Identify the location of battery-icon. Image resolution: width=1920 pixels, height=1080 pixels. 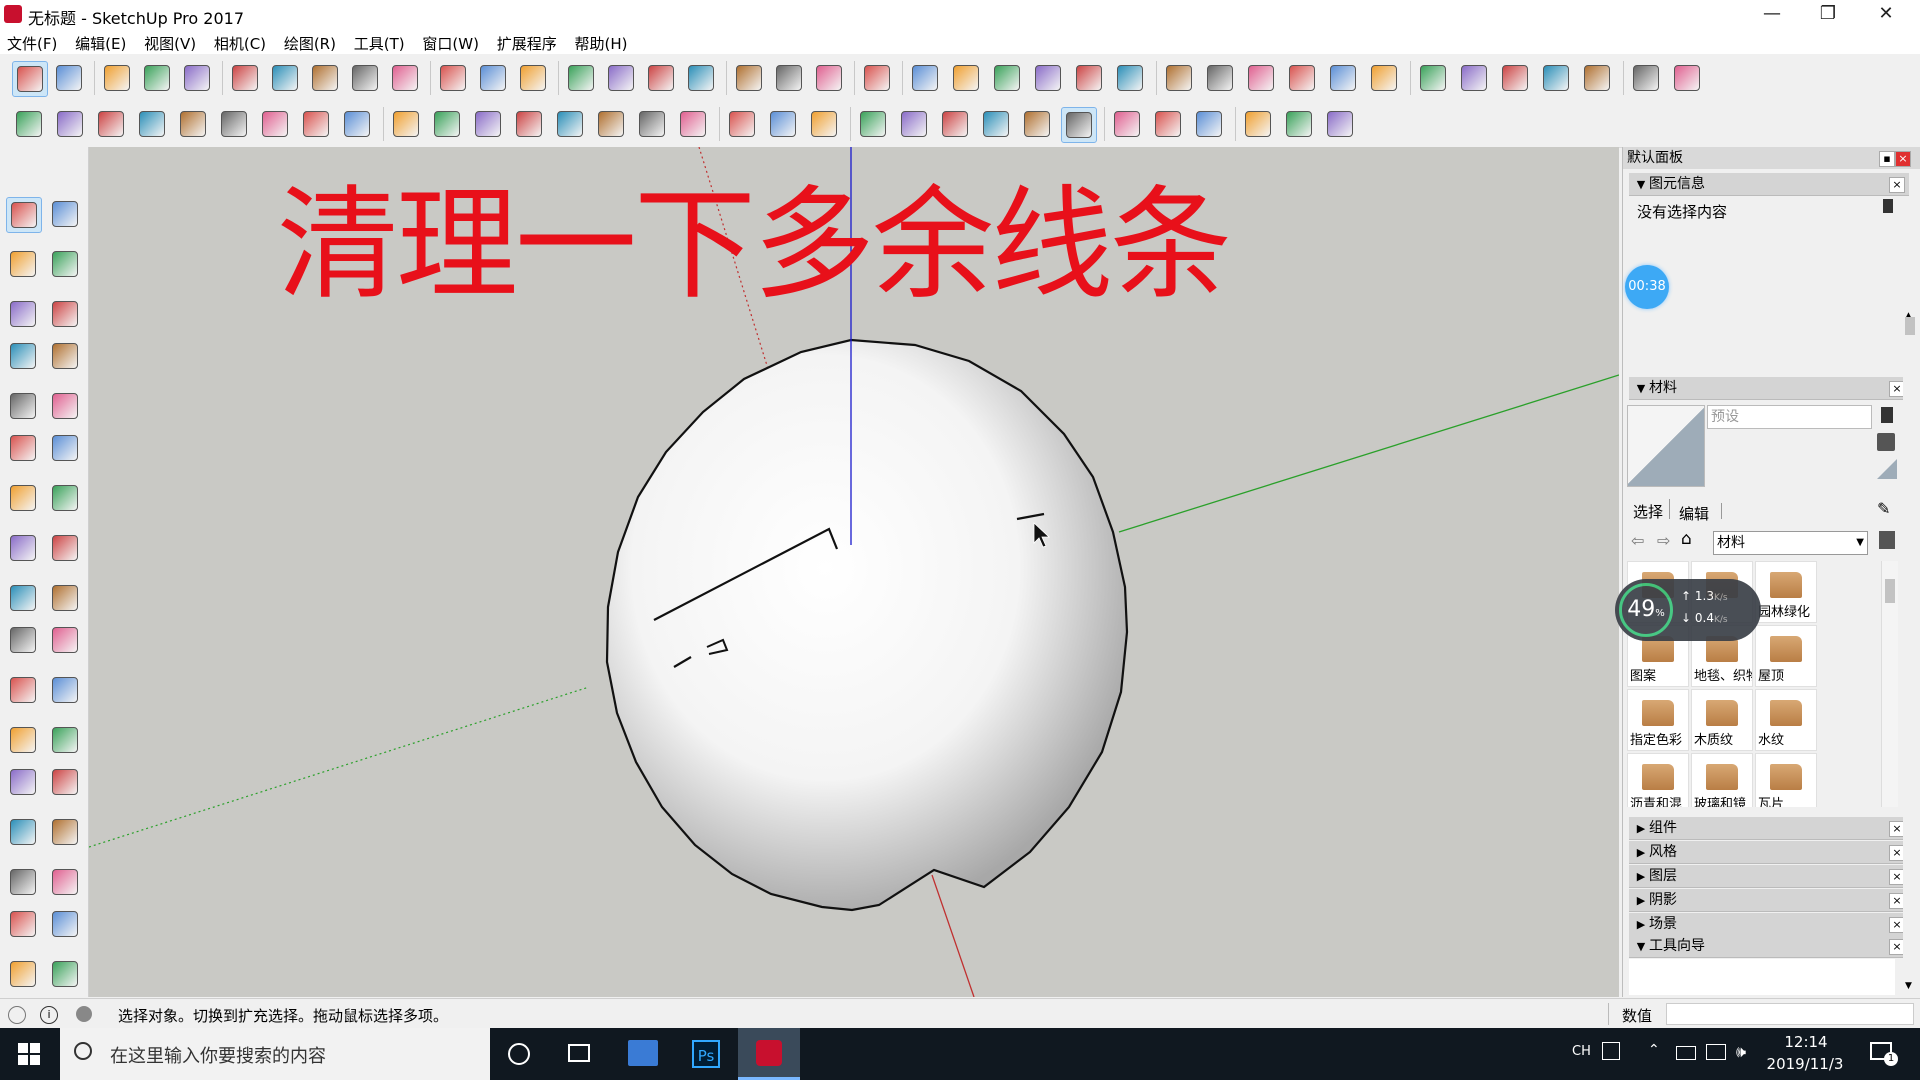
(1686, 1053).